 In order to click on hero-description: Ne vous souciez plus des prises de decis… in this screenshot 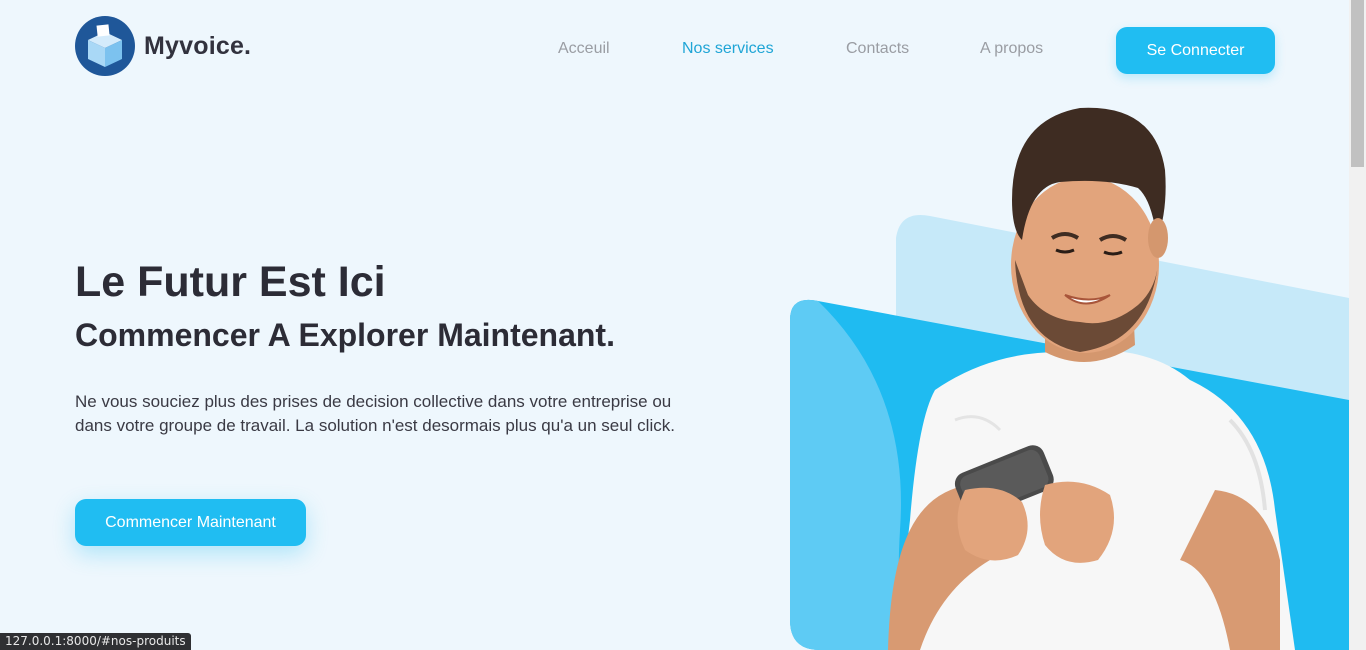, I will do `click(375, 413)`.